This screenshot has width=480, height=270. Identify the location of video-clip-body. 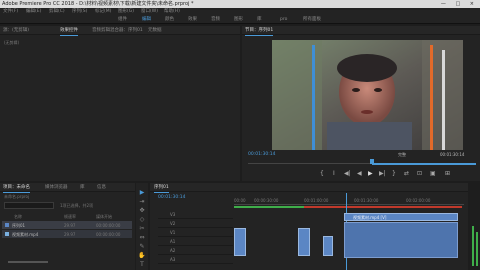
(401, 240).